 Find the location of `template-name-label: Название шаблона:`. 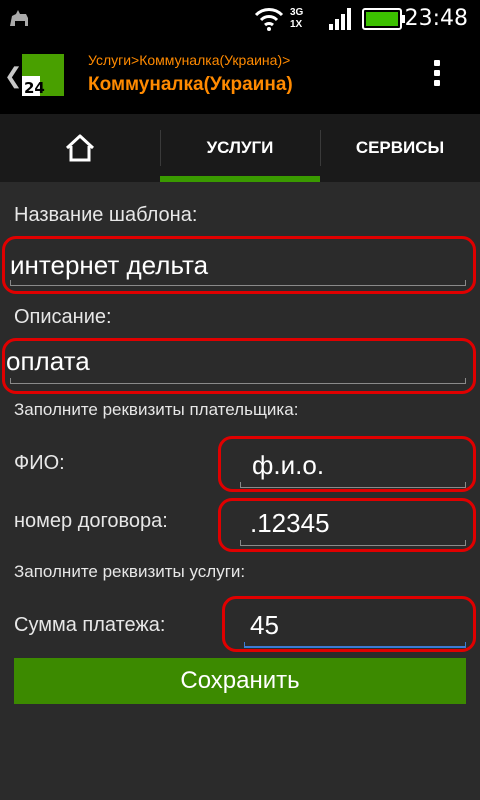

template-name-label: Название шаблона: is located at coordinates (106, 215).